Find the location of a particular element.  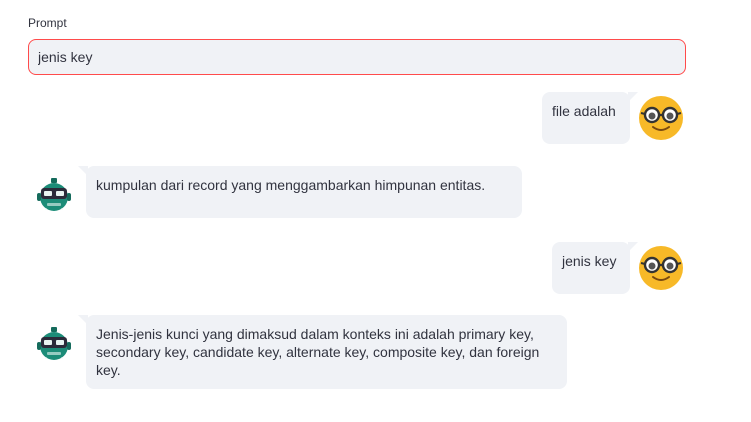

message-text: file adalah is located at coordinates (584, 111).